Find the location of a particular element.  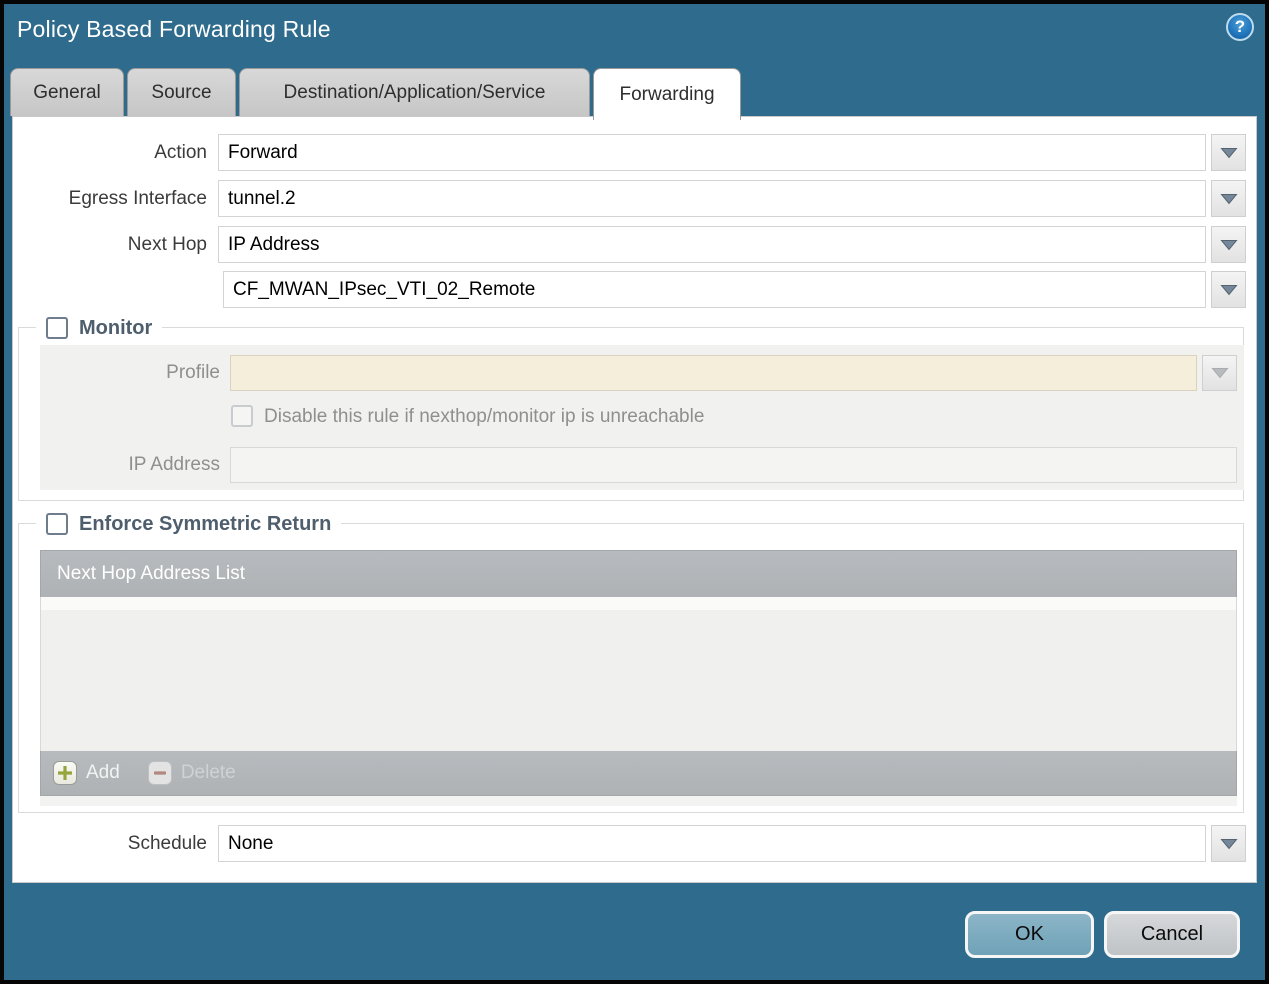

action-dropdown-button is located at coordinates (1228, 152).